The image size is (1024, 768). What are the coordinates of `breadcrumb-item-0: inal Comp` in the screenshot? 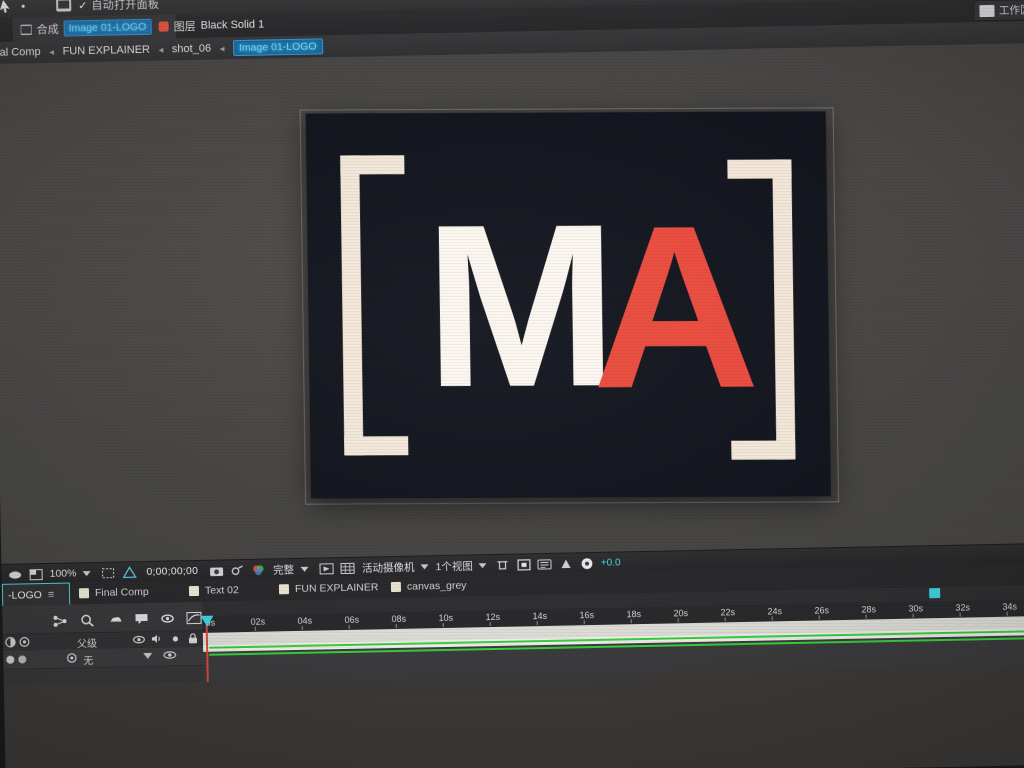 It's located at (20, 52).